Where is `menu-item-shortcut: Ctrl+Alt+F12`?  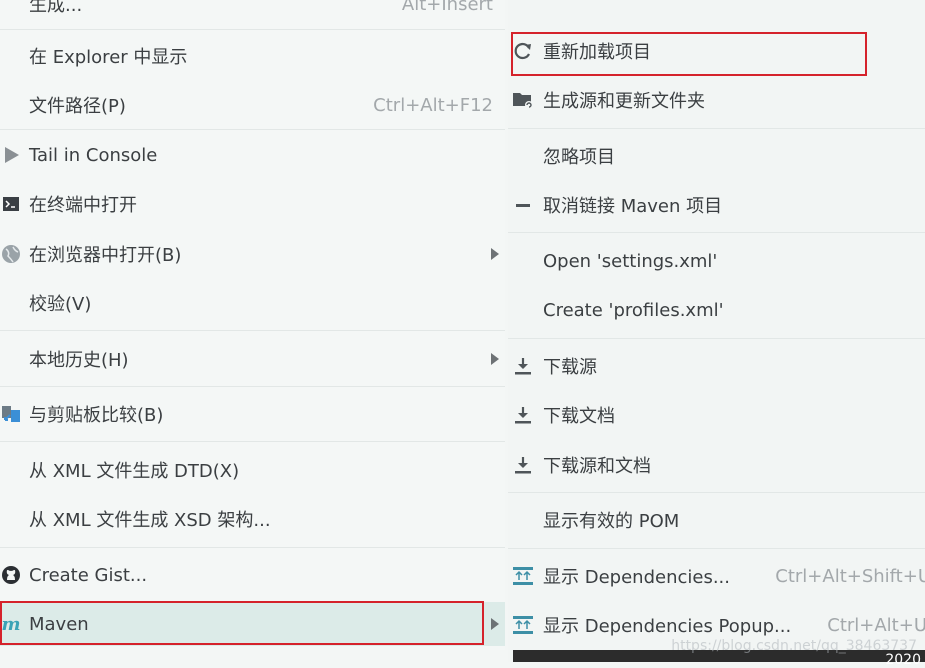
menu-item-shortcut: Ctrl+Alt+F12 is located at coordinates (433, 105).